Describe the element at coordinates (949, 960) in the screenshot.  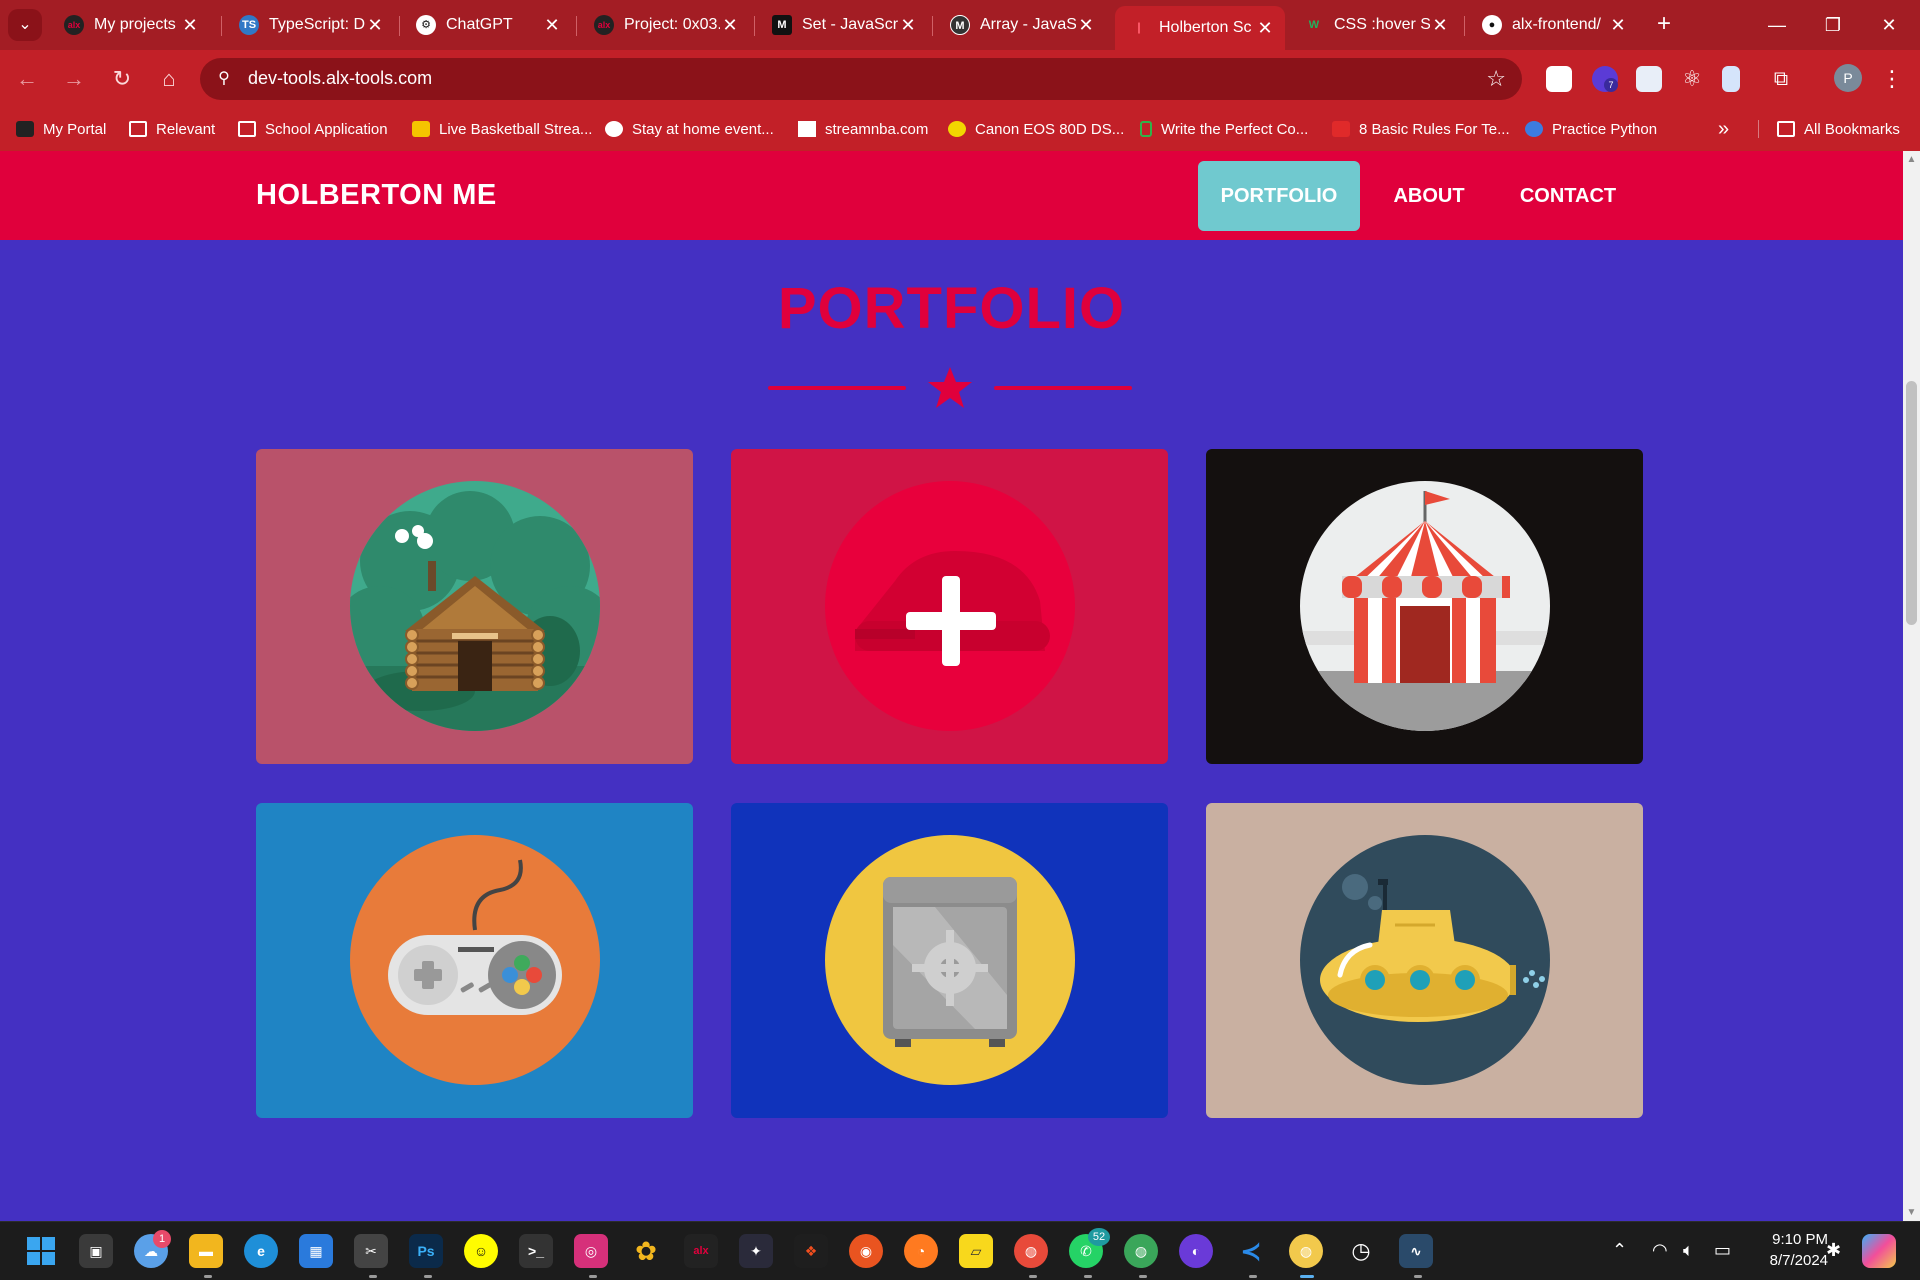
I see `portfolio-card-safe` at that location.